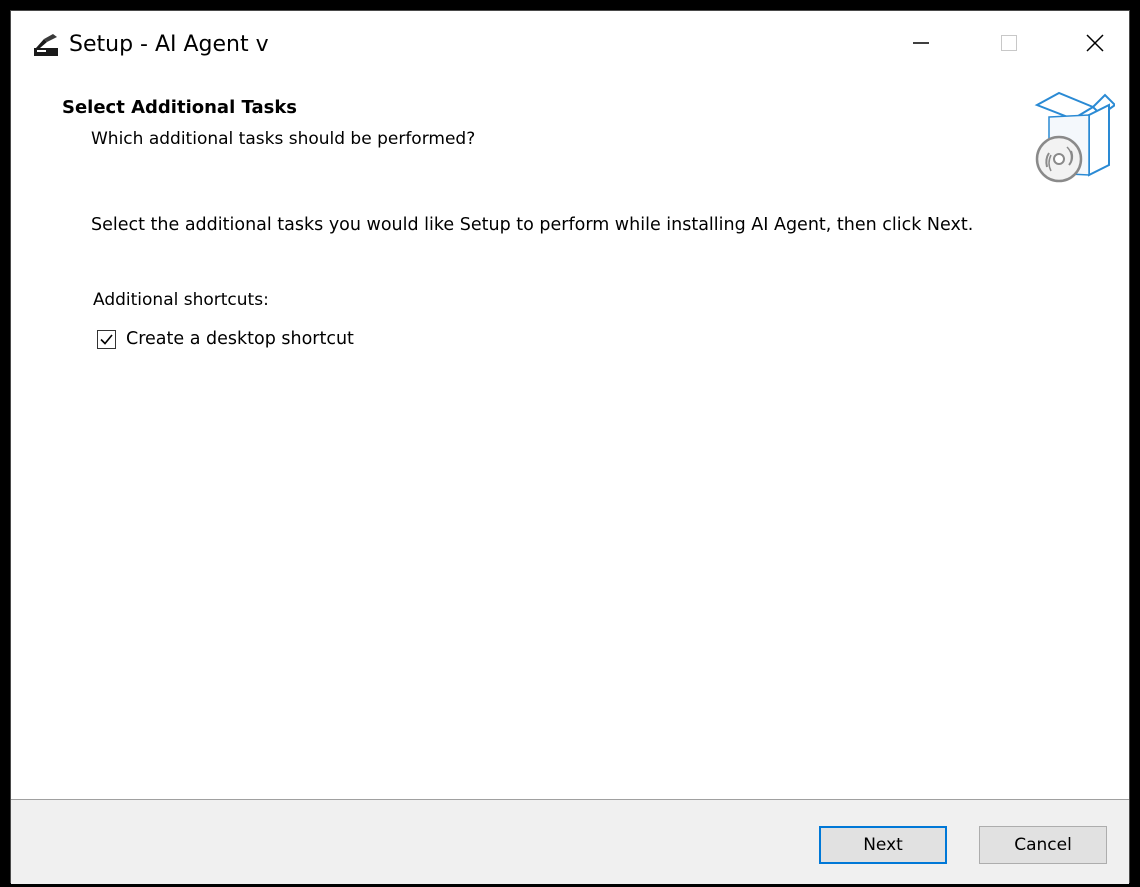 The image size is (1140, 887). What do you see at coordinates (570, 842) in the screenshot?
I see `wizard-footer: Next Cancel` at bounding box center [570, 842].